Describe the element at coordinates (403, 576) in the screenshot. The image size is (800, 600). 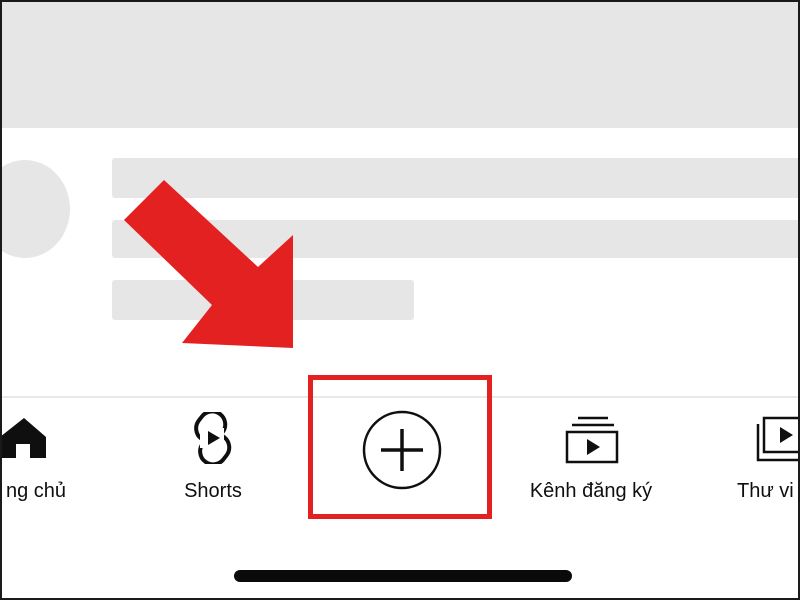
I see `home-indicator-bar` at that location.